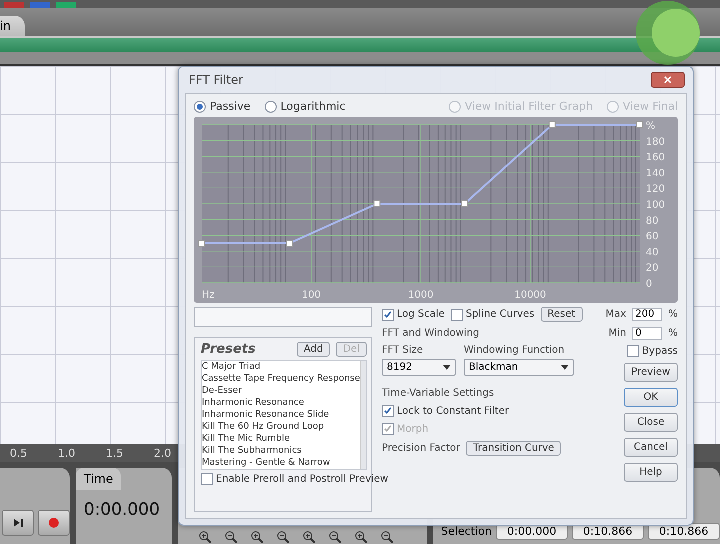 The width and height of the screenshot is (720, 544). Describe the element at coordinates (281, 391) in the screenshot. I see `preset-item: De-Esser` at that location.